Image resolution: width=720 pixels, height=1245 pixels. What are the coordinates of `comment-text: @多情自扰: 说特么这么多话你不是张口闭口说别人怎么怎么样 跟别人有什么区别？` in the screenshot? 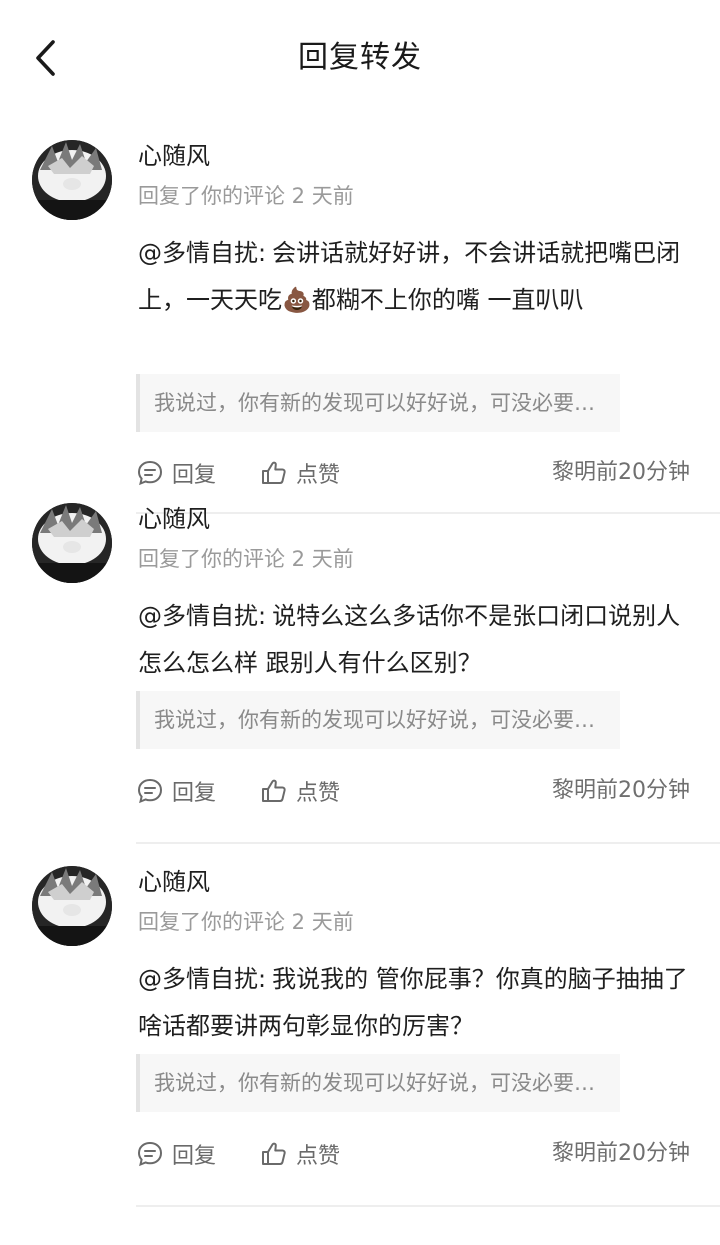 It's located at (418, 640).